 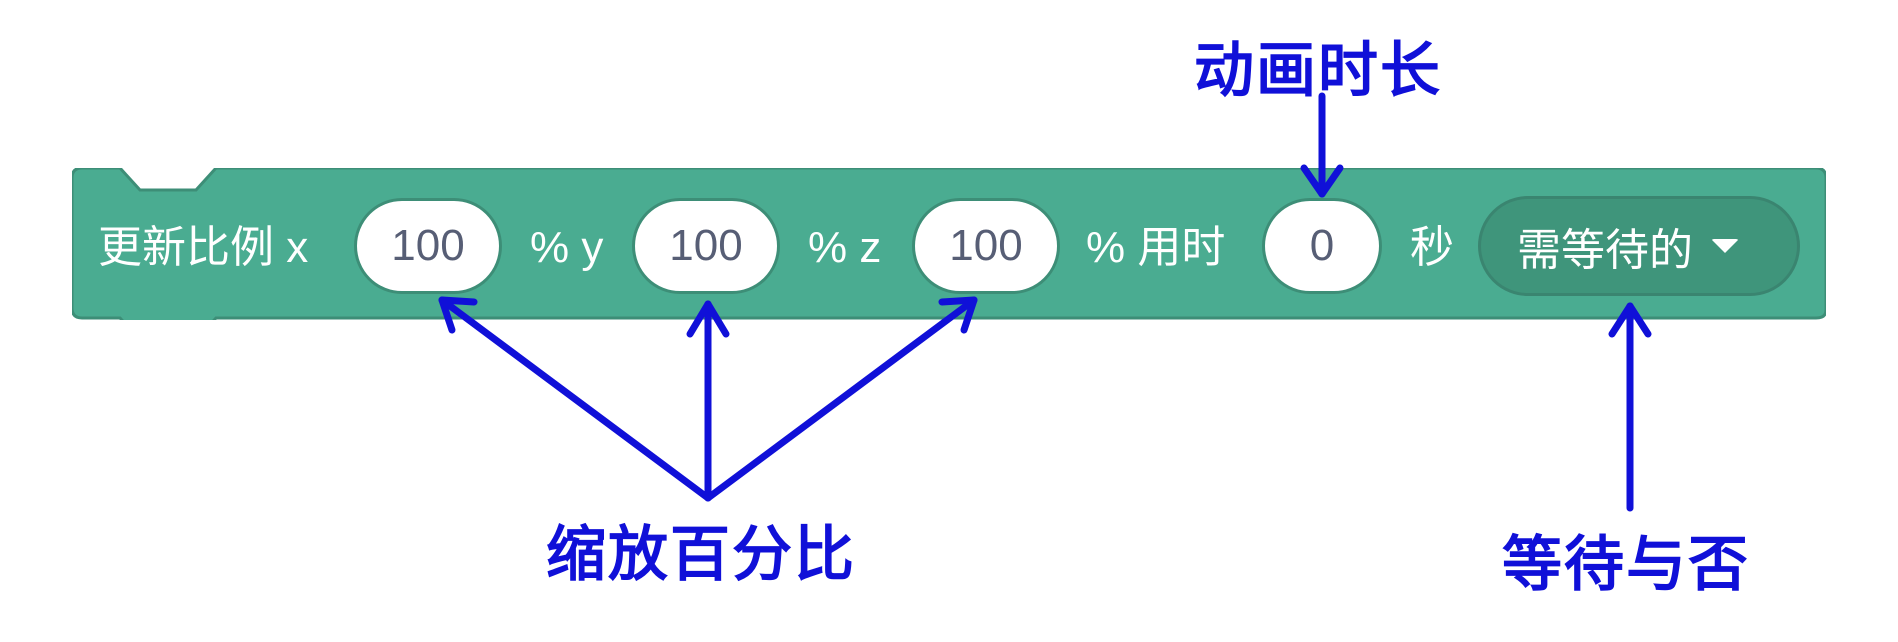 I want to click on annotation-scale-percent: 缩放百分比, so click(x=701, y=555).